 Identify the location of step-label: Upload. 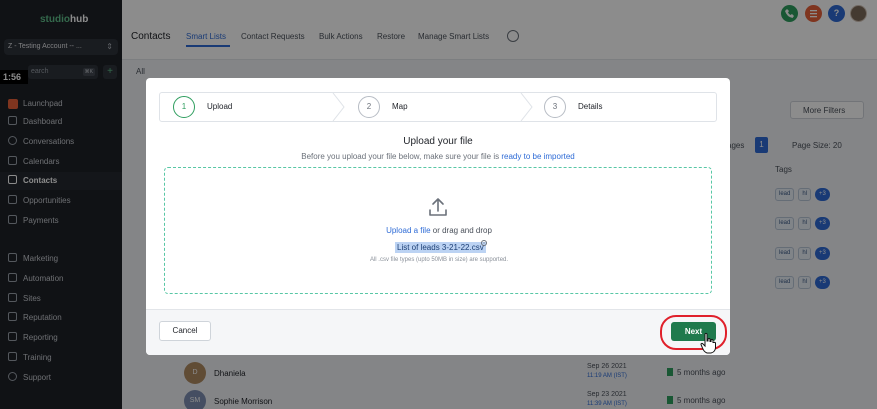
(220, 106).